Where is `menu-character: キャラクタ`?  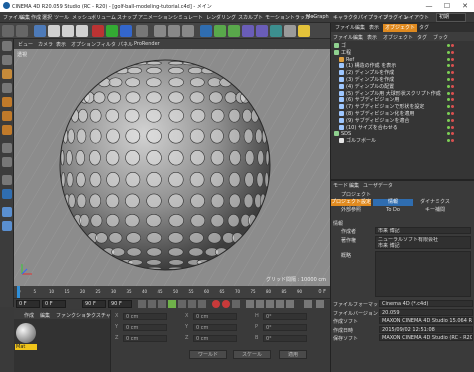
menu-character: キャラクタ is located at coordinates (345, 17).